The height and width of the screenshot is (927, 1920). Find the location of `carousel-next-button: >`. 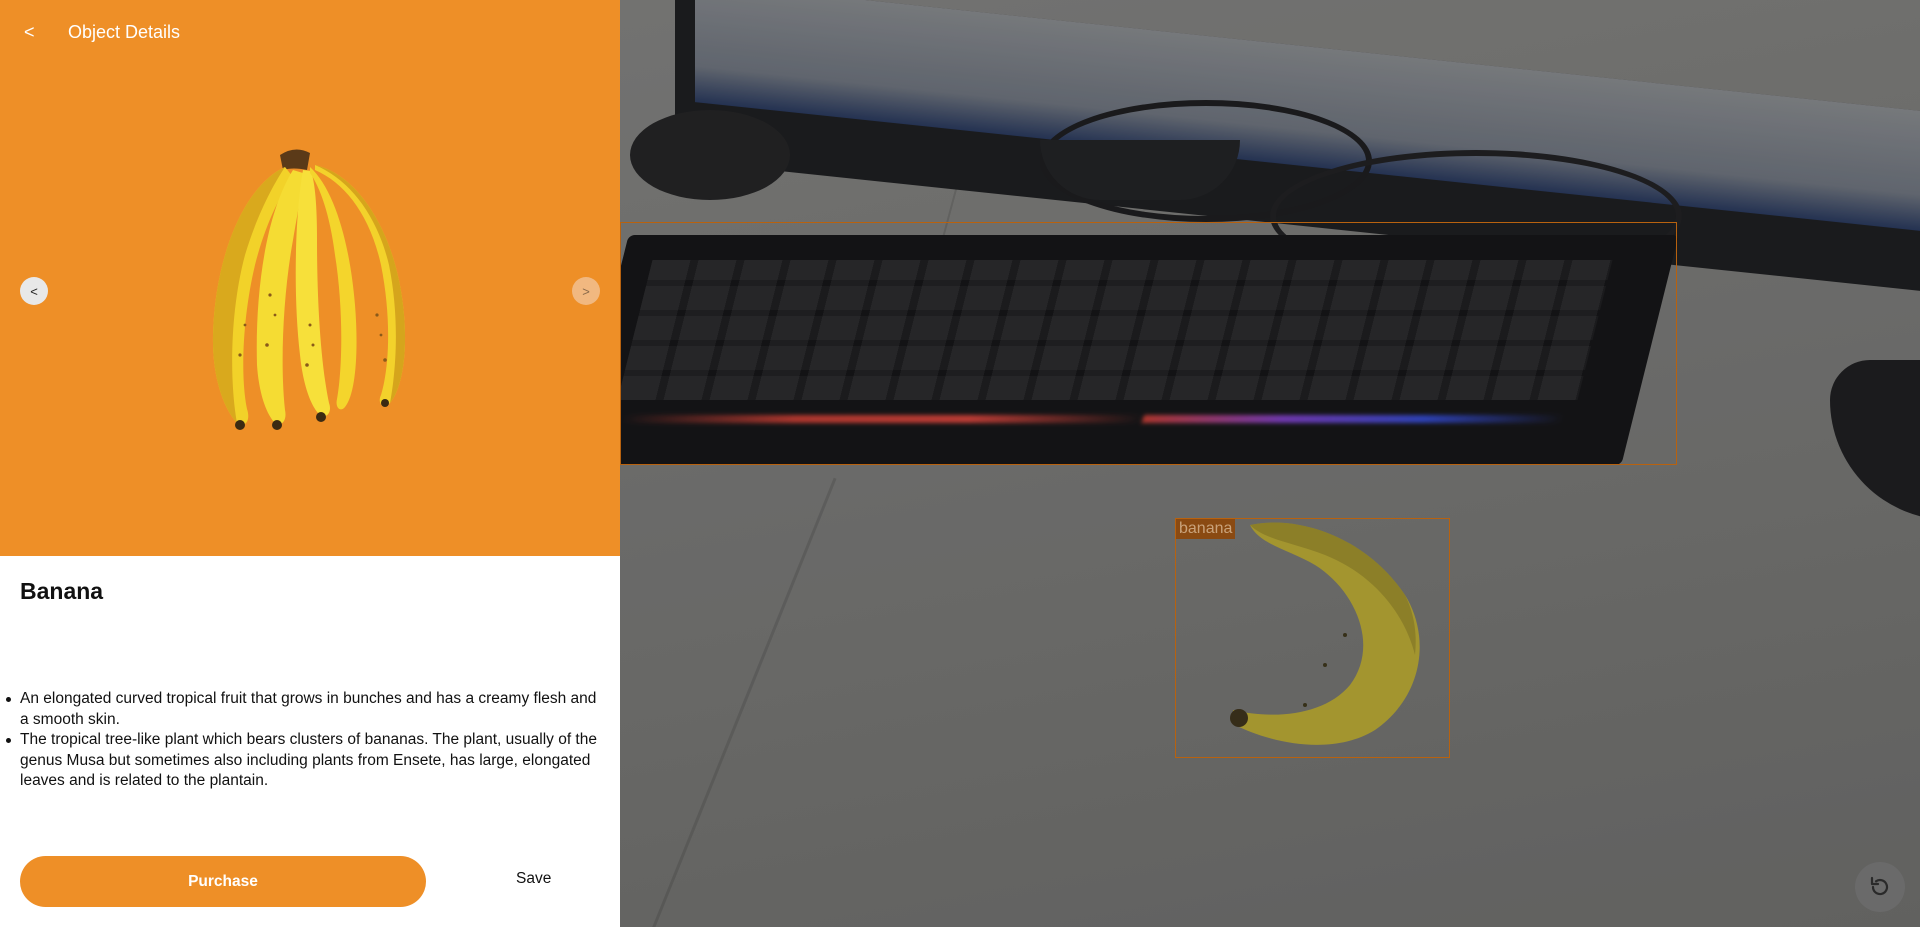

carousel-next-button: > is located at coordinates (586, 291).